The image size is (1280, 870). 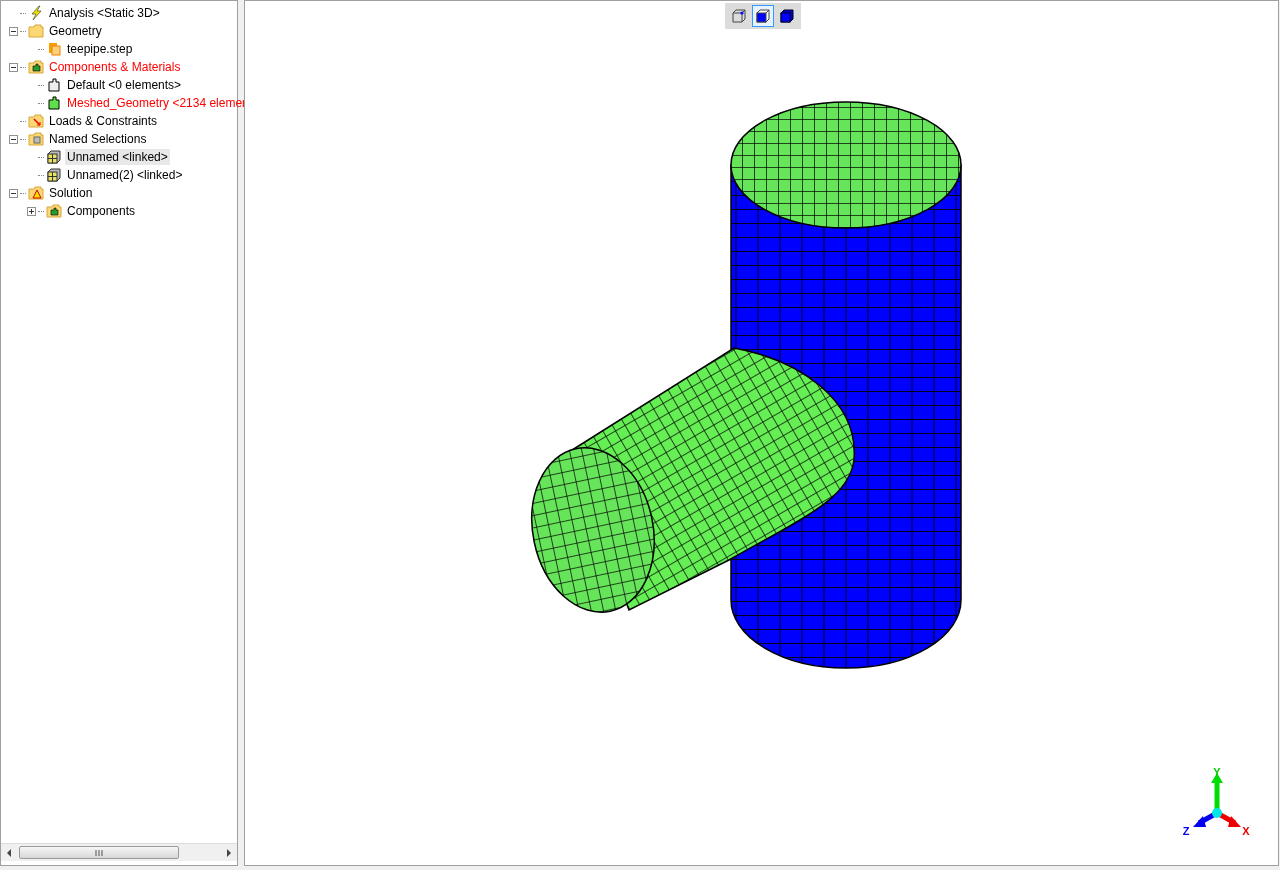 I want to click on loads-folder-icon, so click(x=36, y=121).